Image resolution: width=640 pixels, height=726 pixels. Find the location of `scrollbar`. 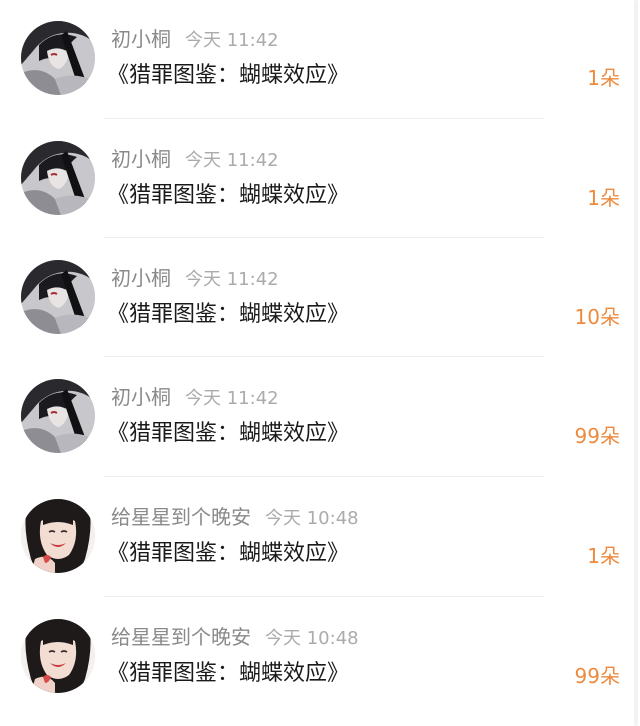

scrollbar is located at coordinates (636, 363).